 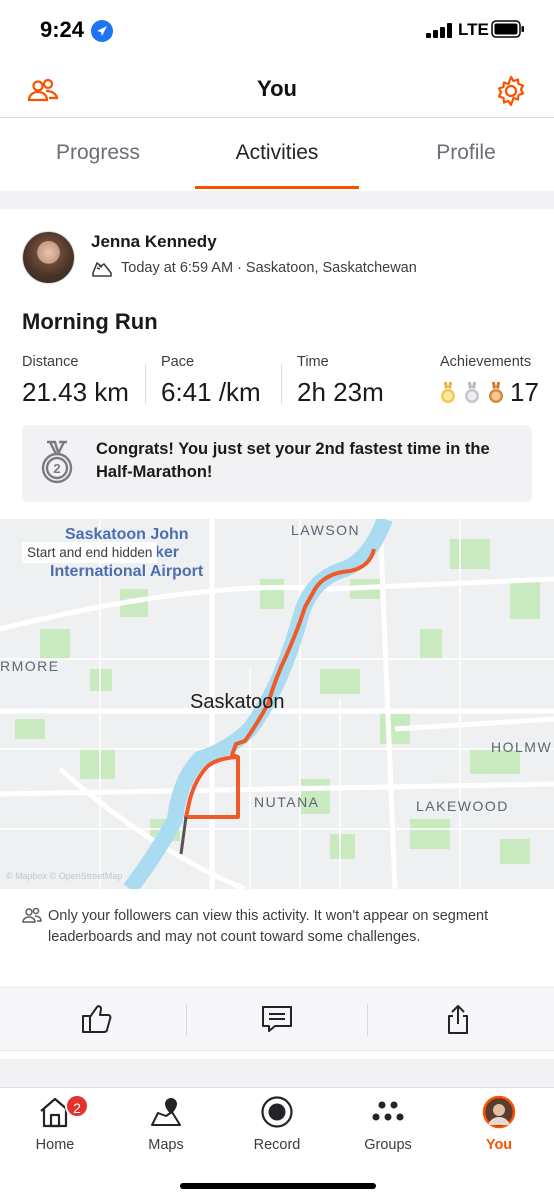 What do you see at coordinates (511, 91) in the screenshot?
I see `settings-gear-icon` at bounding box center [511, 91].